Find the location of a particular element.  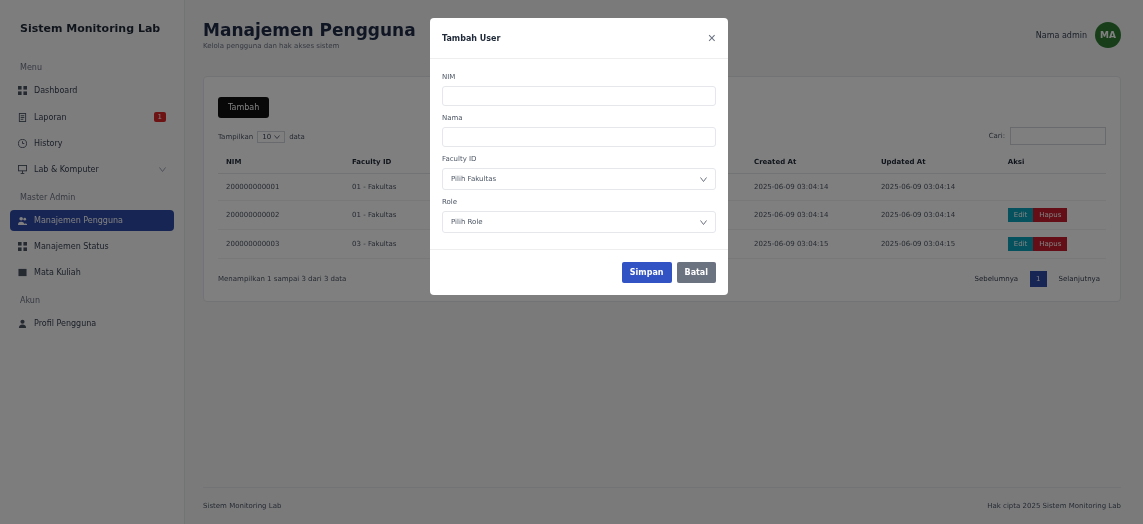

sidebar-item: Manajemen Pengguna is located at coordinates (92, 220).